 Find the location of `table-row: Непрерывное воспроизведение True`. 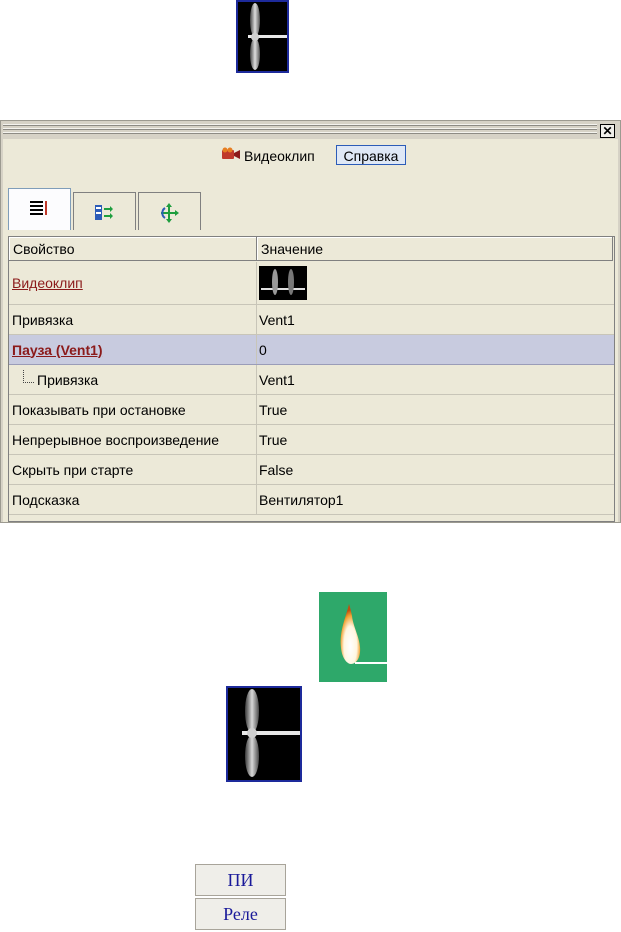

table-row: Непрерывное воспроизведение True is located at coordinates (311, 440).